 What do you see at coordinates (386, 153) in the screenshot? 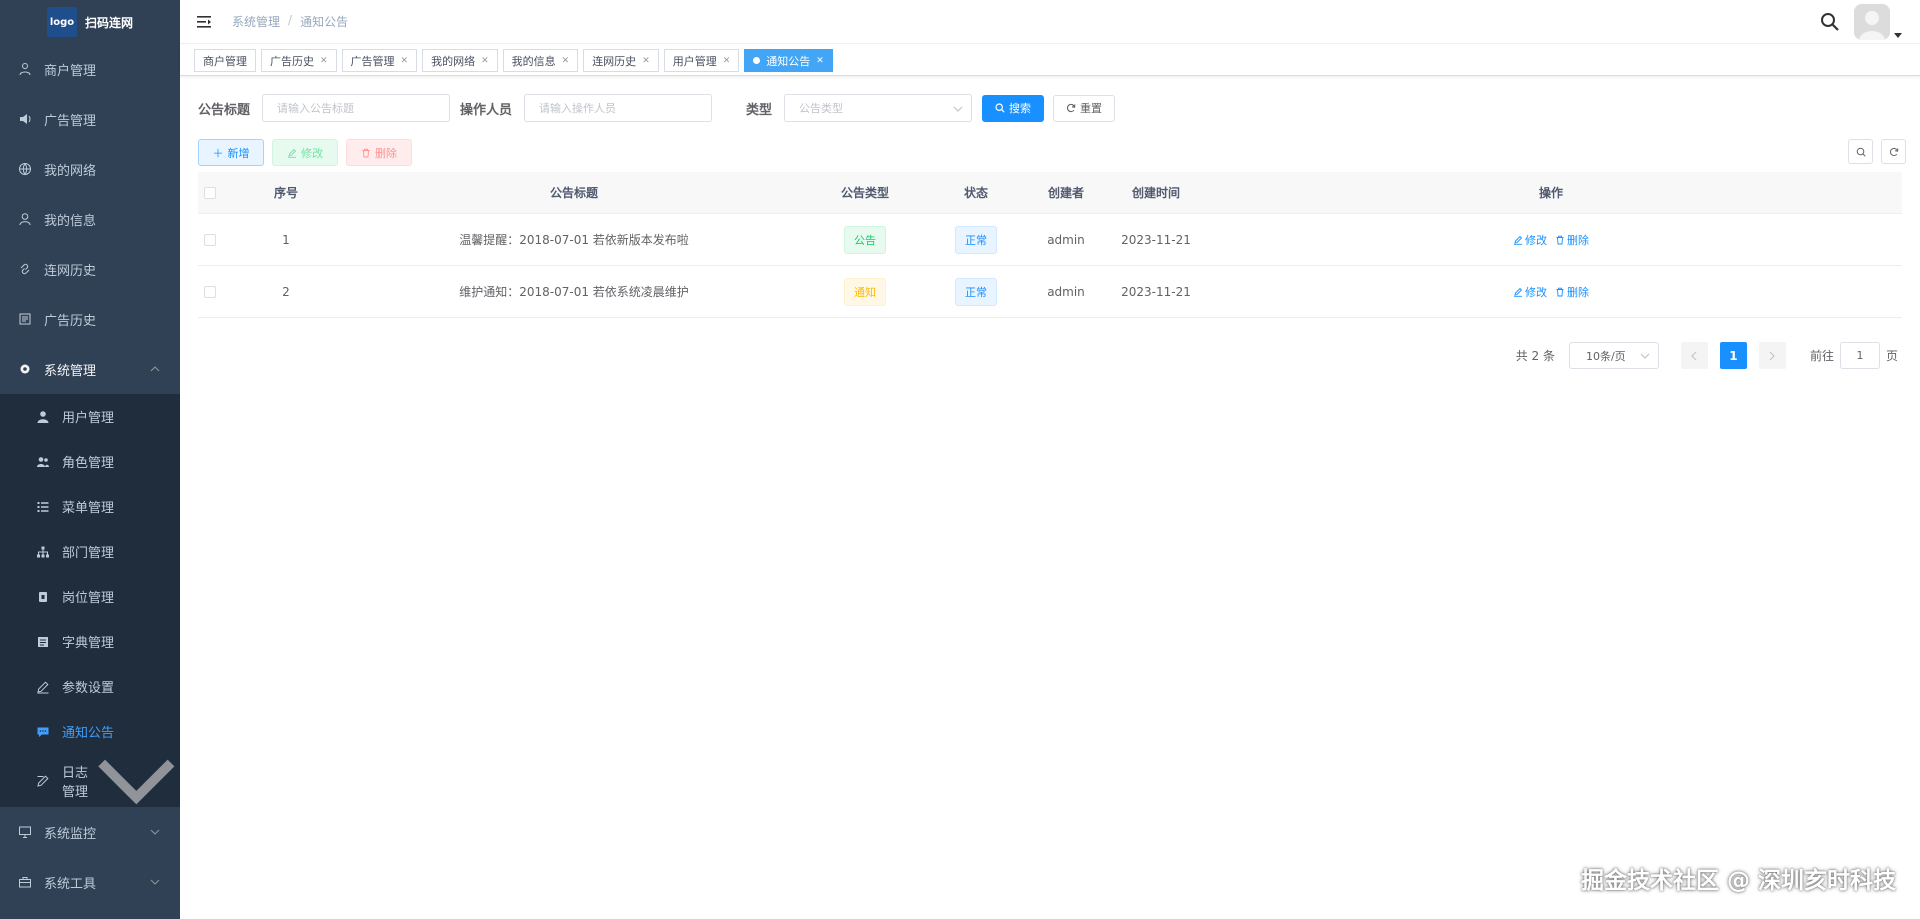
I see `delete-button-label: 删除` at bounding box center [386, 153].